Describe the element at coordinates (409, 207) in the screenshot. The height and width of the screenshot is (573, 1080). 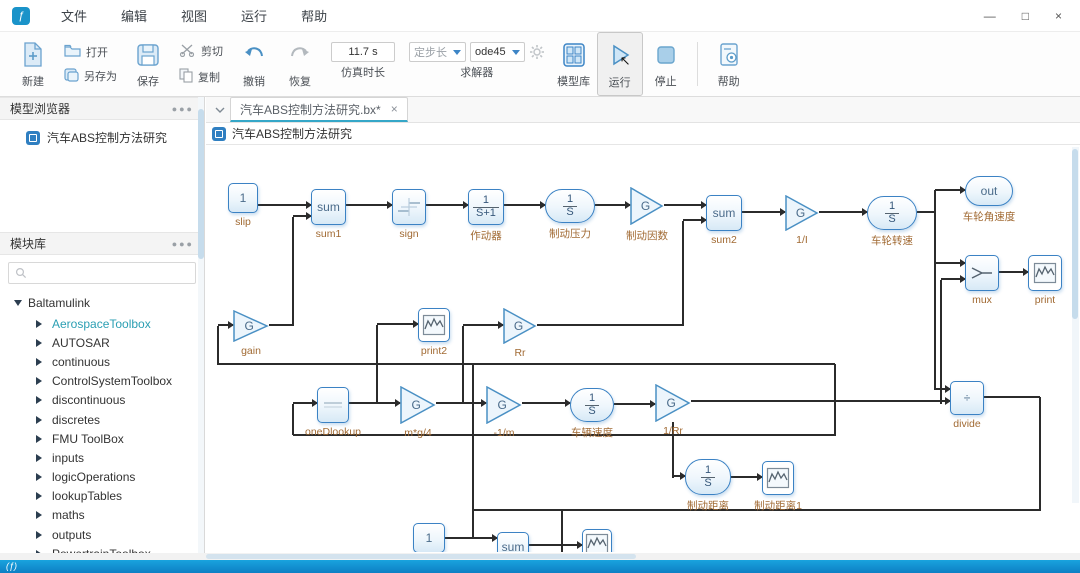
I see `block-sign` at that location.